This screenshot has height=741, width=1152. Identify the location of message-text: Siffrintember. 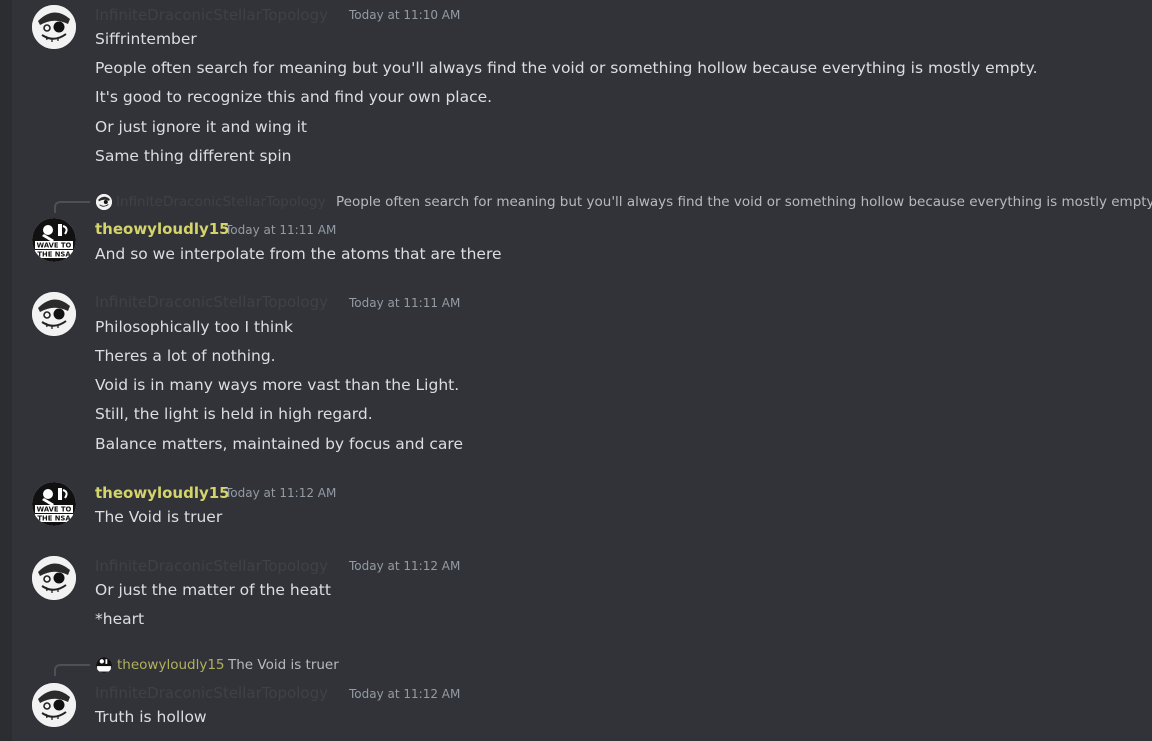
(146, 39).